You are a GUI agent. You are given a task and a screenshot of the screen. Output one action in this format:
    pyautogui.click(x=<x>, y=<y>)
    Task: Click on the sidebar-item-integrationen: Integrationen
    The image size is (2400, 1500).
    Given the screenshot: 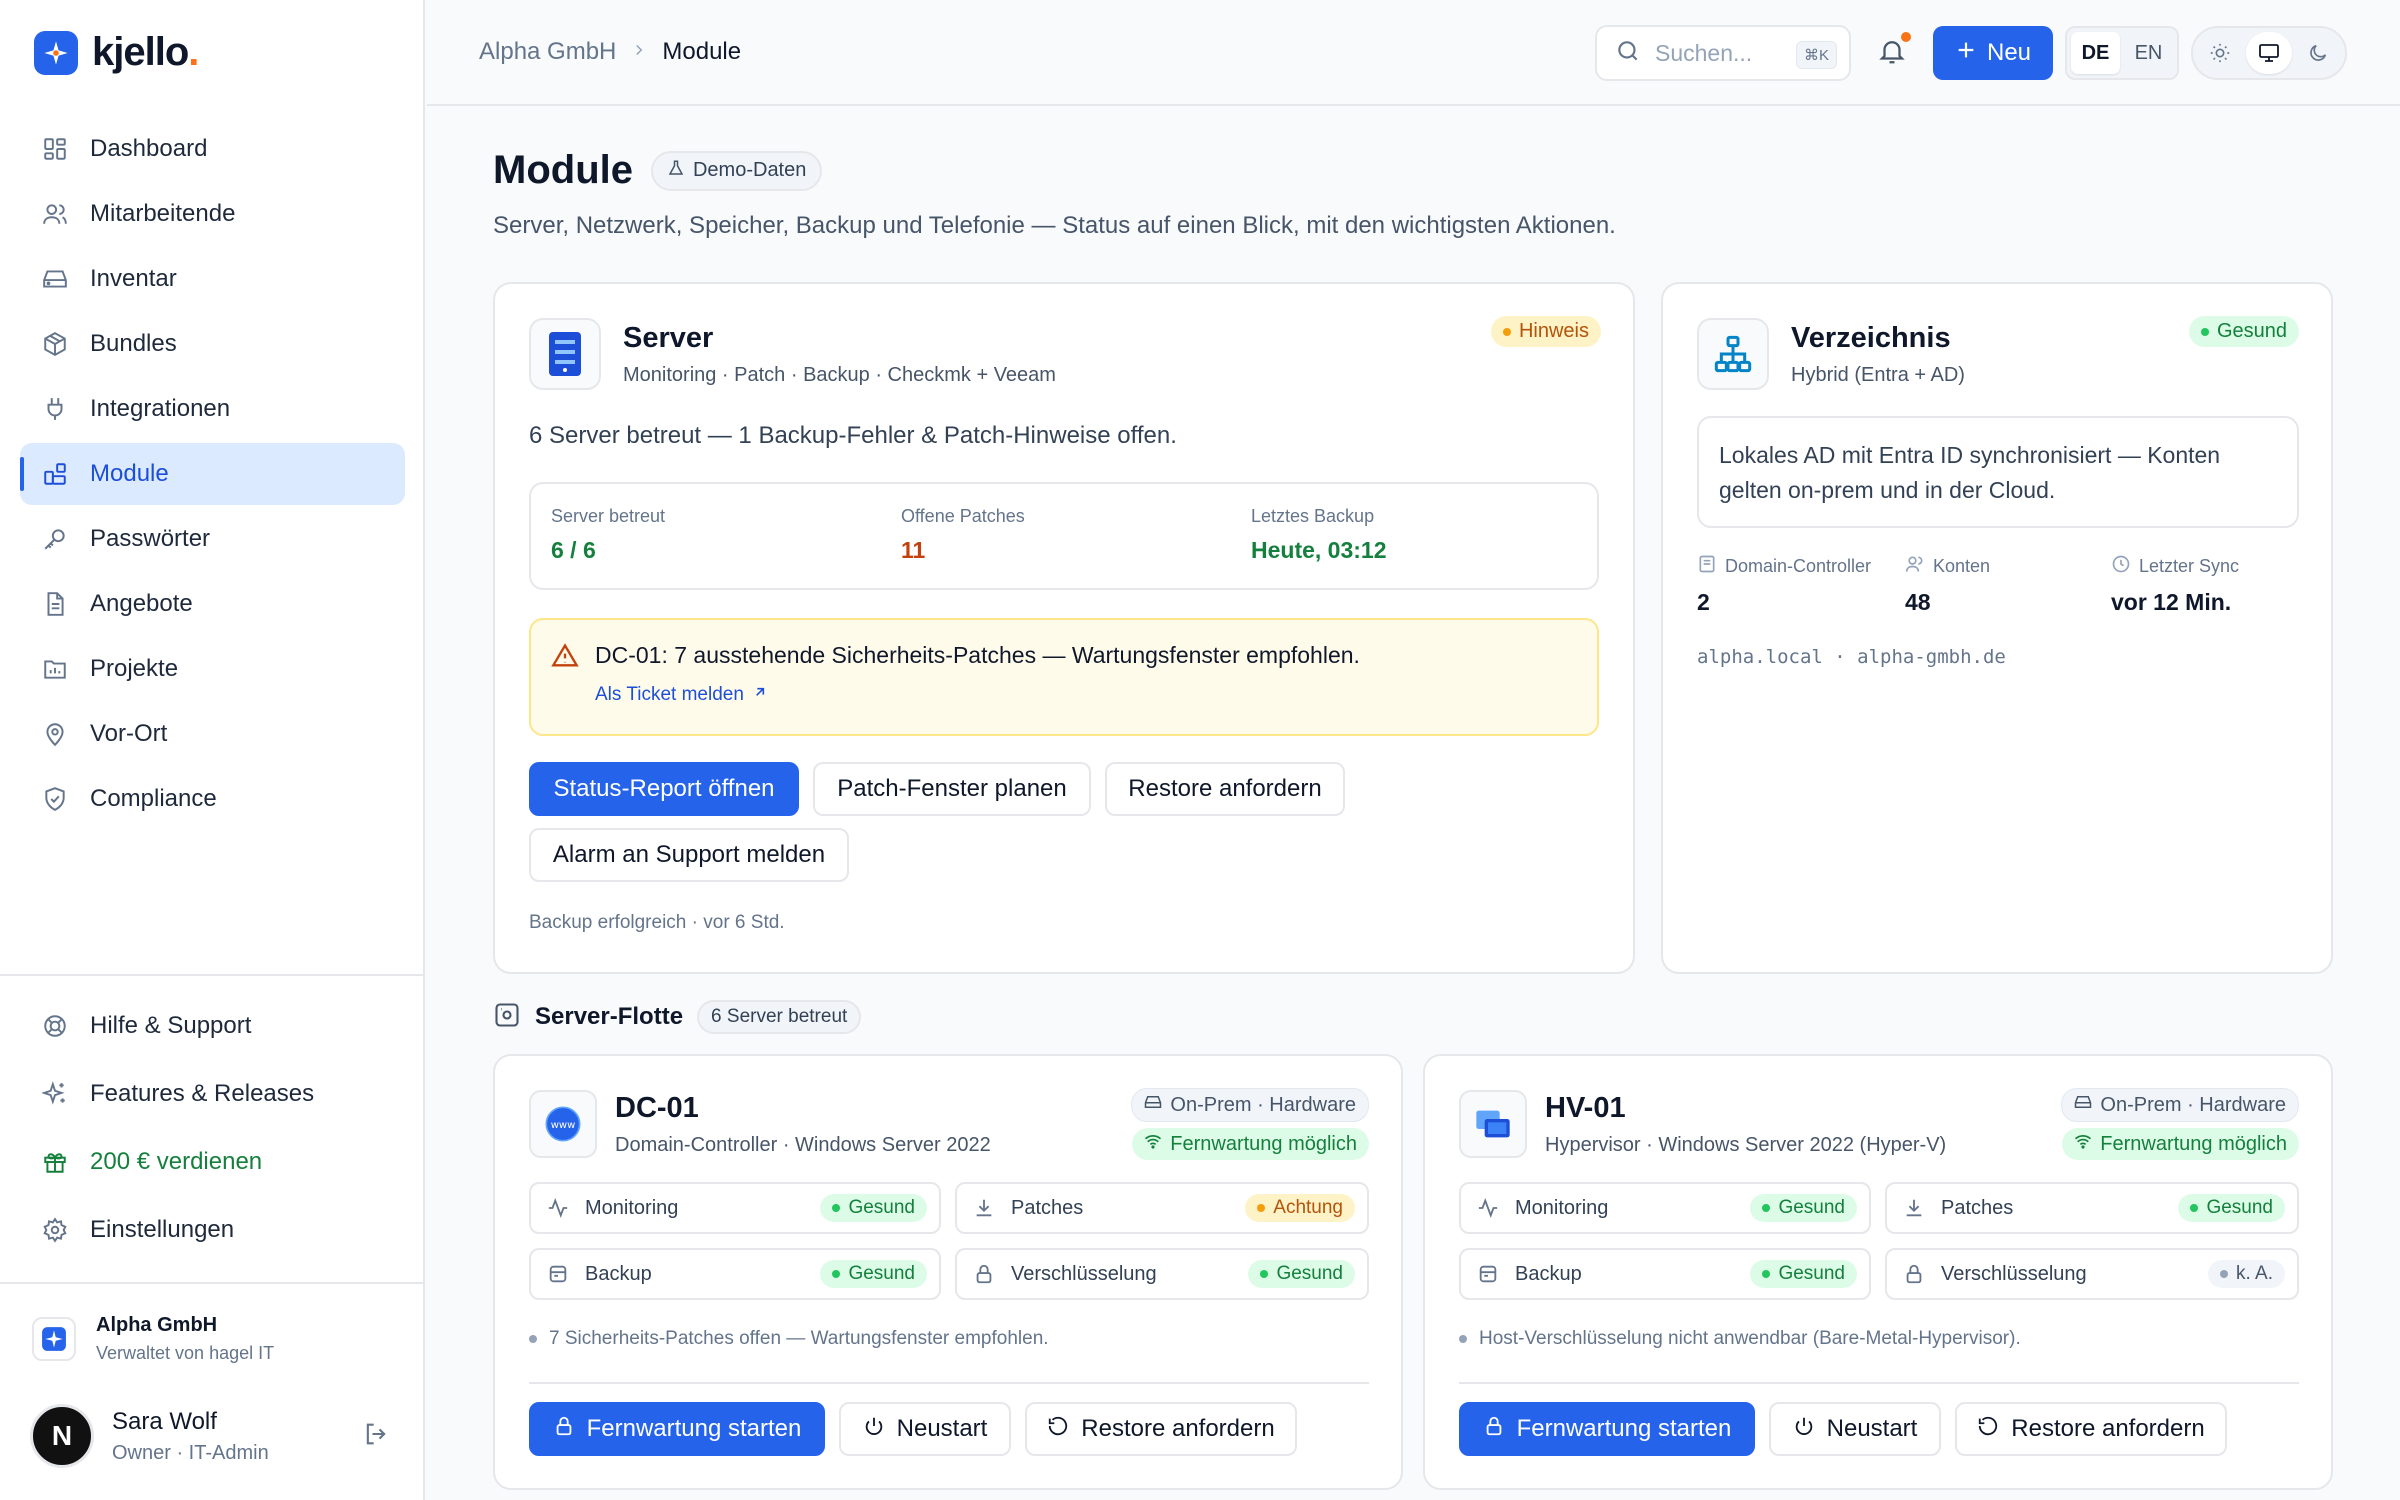 What is the action you would take?
    pyautogui.click(x=212, y=409)
    